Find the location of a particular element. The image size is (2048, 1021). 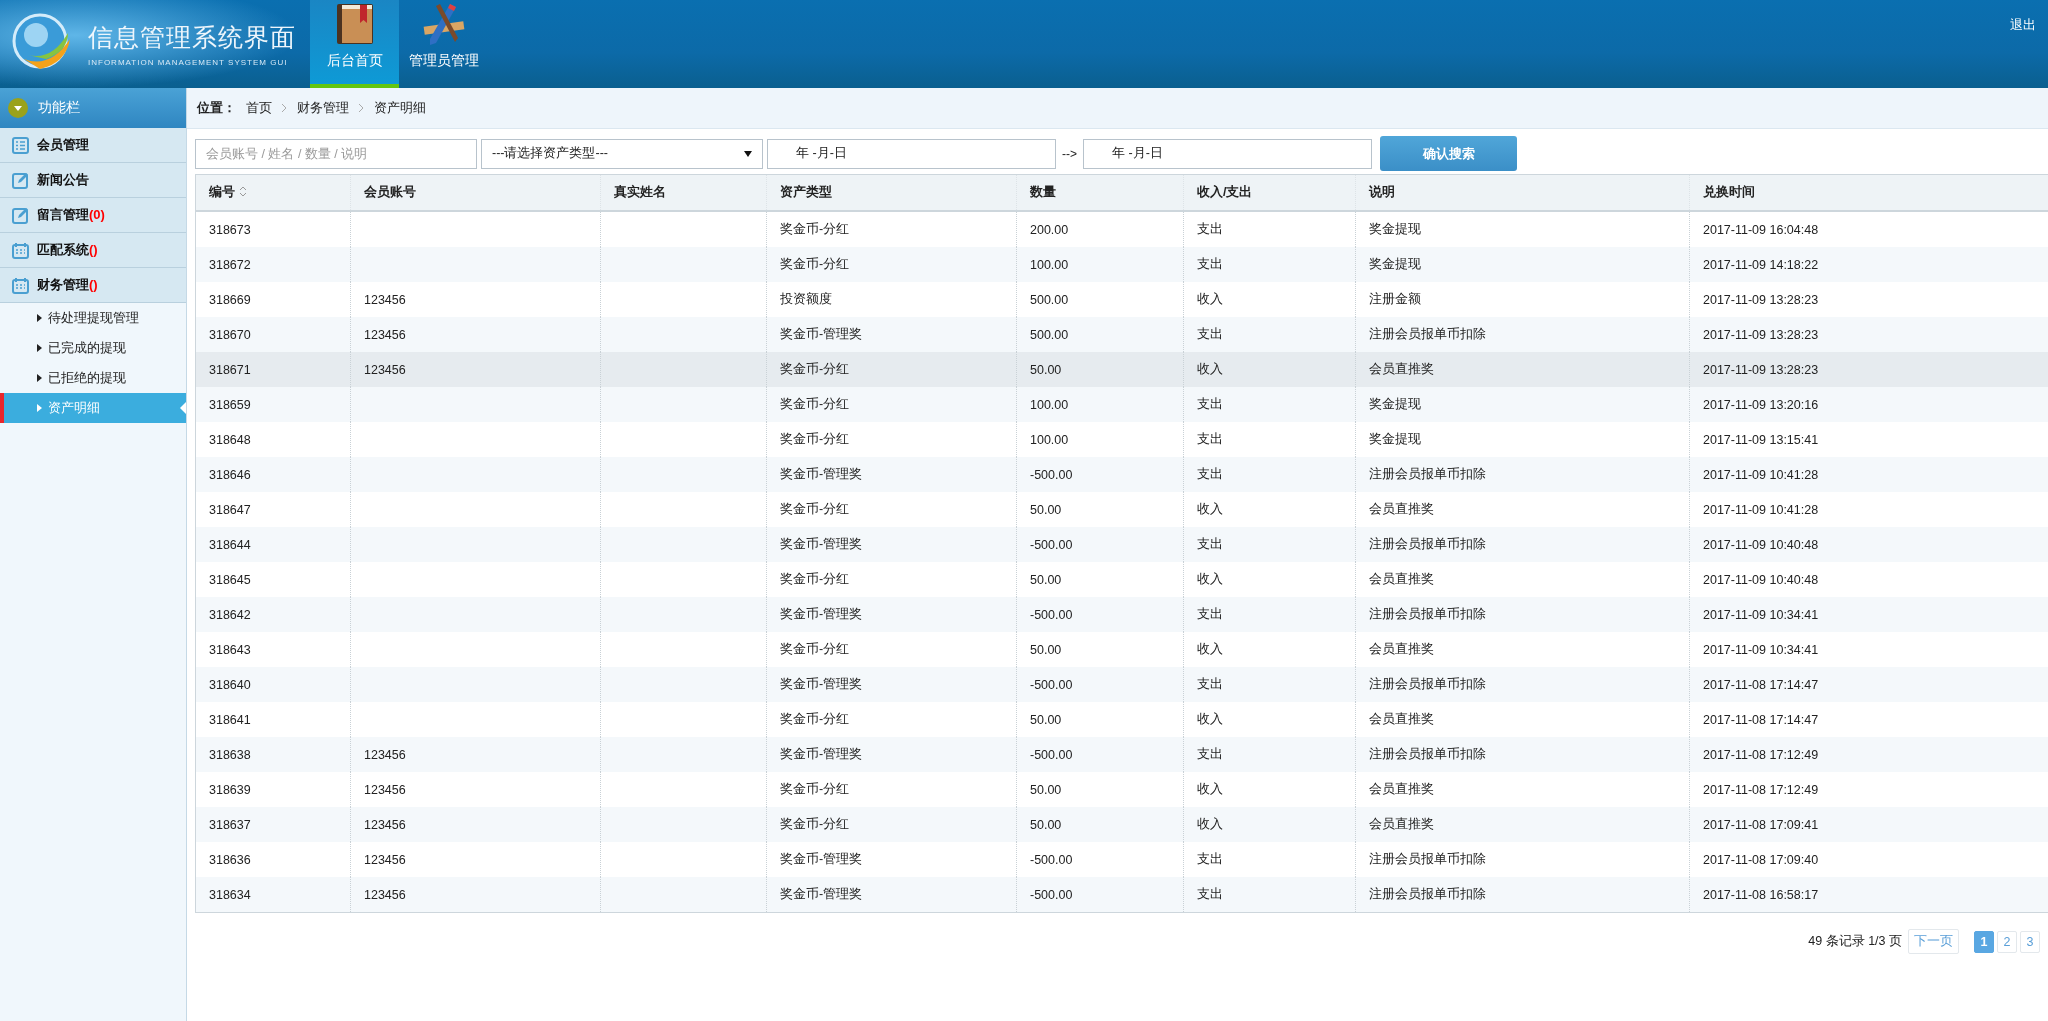

nav-tab: 管理员管理 is located at coordinates (443, 44).